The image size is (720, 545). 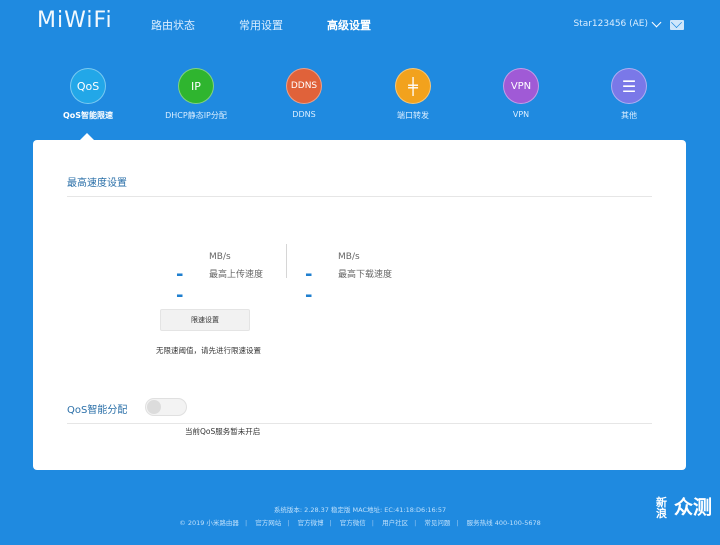 I want to click on section-title: 最高速度设置, so click(x=97, y=183).